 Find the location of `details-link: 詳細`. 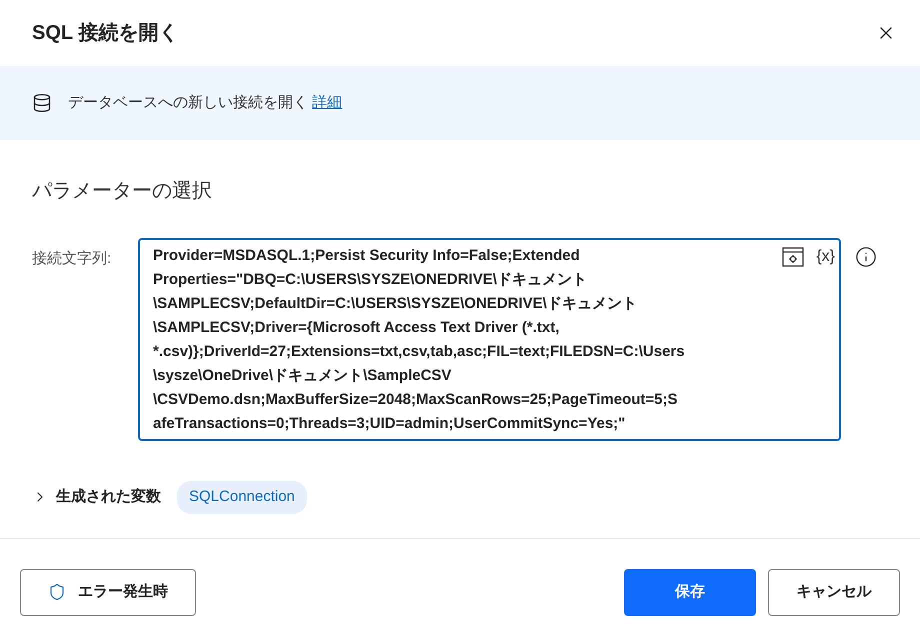

details-link: 詳細 is located at coordinates (327, 102).